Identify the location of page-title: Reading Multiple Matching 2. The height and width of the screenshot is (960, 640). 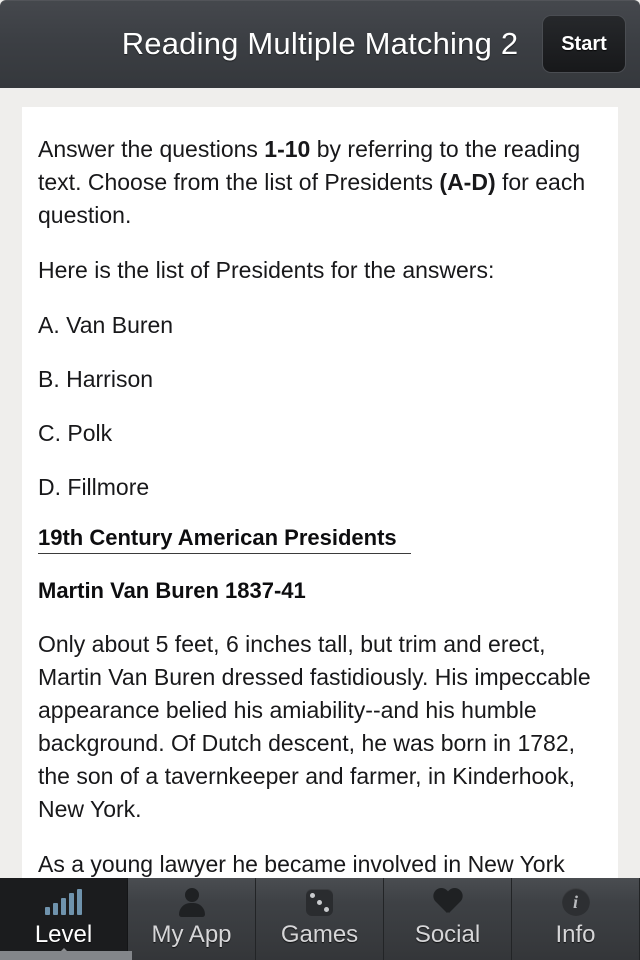
(320, 43).